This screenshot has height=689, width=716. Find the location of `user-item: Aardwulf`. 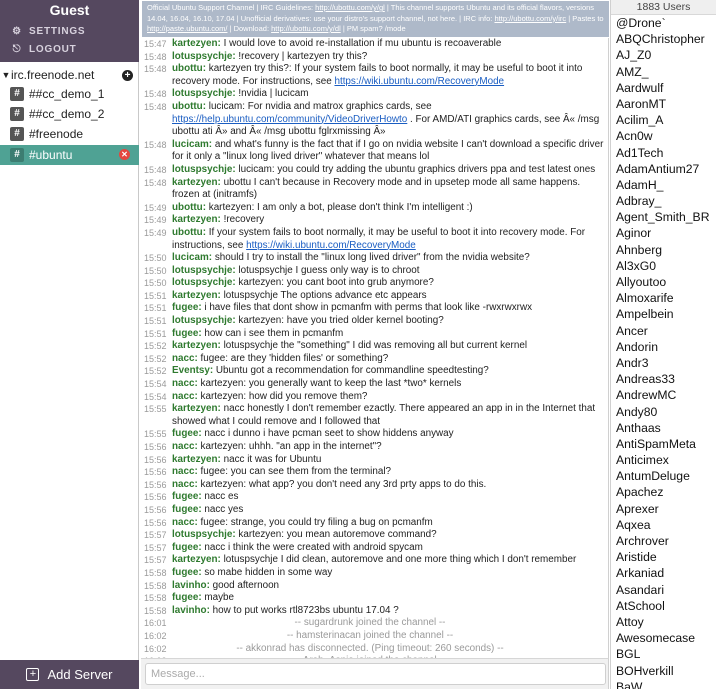

user-item: Aardwulf is located at coordinates (663, 88).